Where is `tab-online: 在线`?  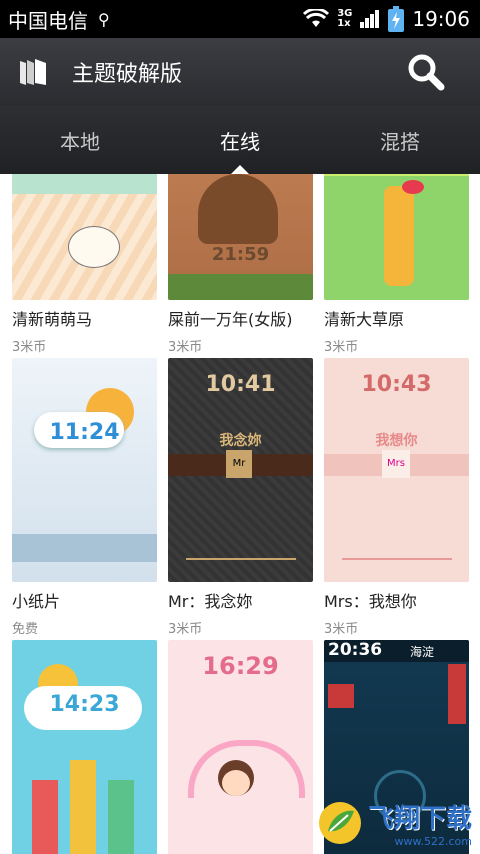
tab-online: 在线 is located at coordinates (240, 140).